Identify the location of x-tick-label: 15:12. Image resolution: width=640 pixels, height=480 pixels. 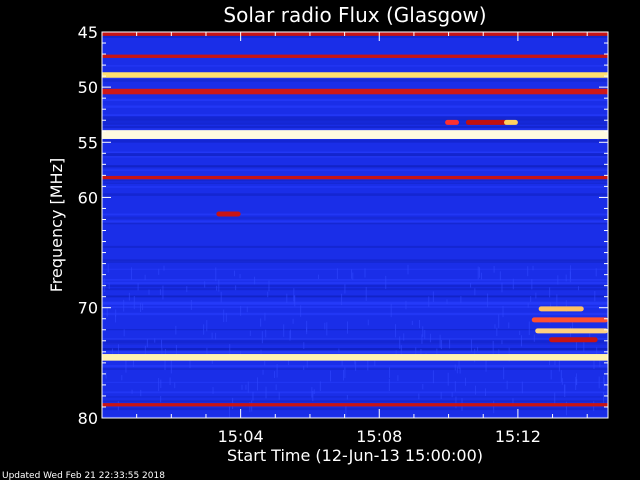
(518, 436).